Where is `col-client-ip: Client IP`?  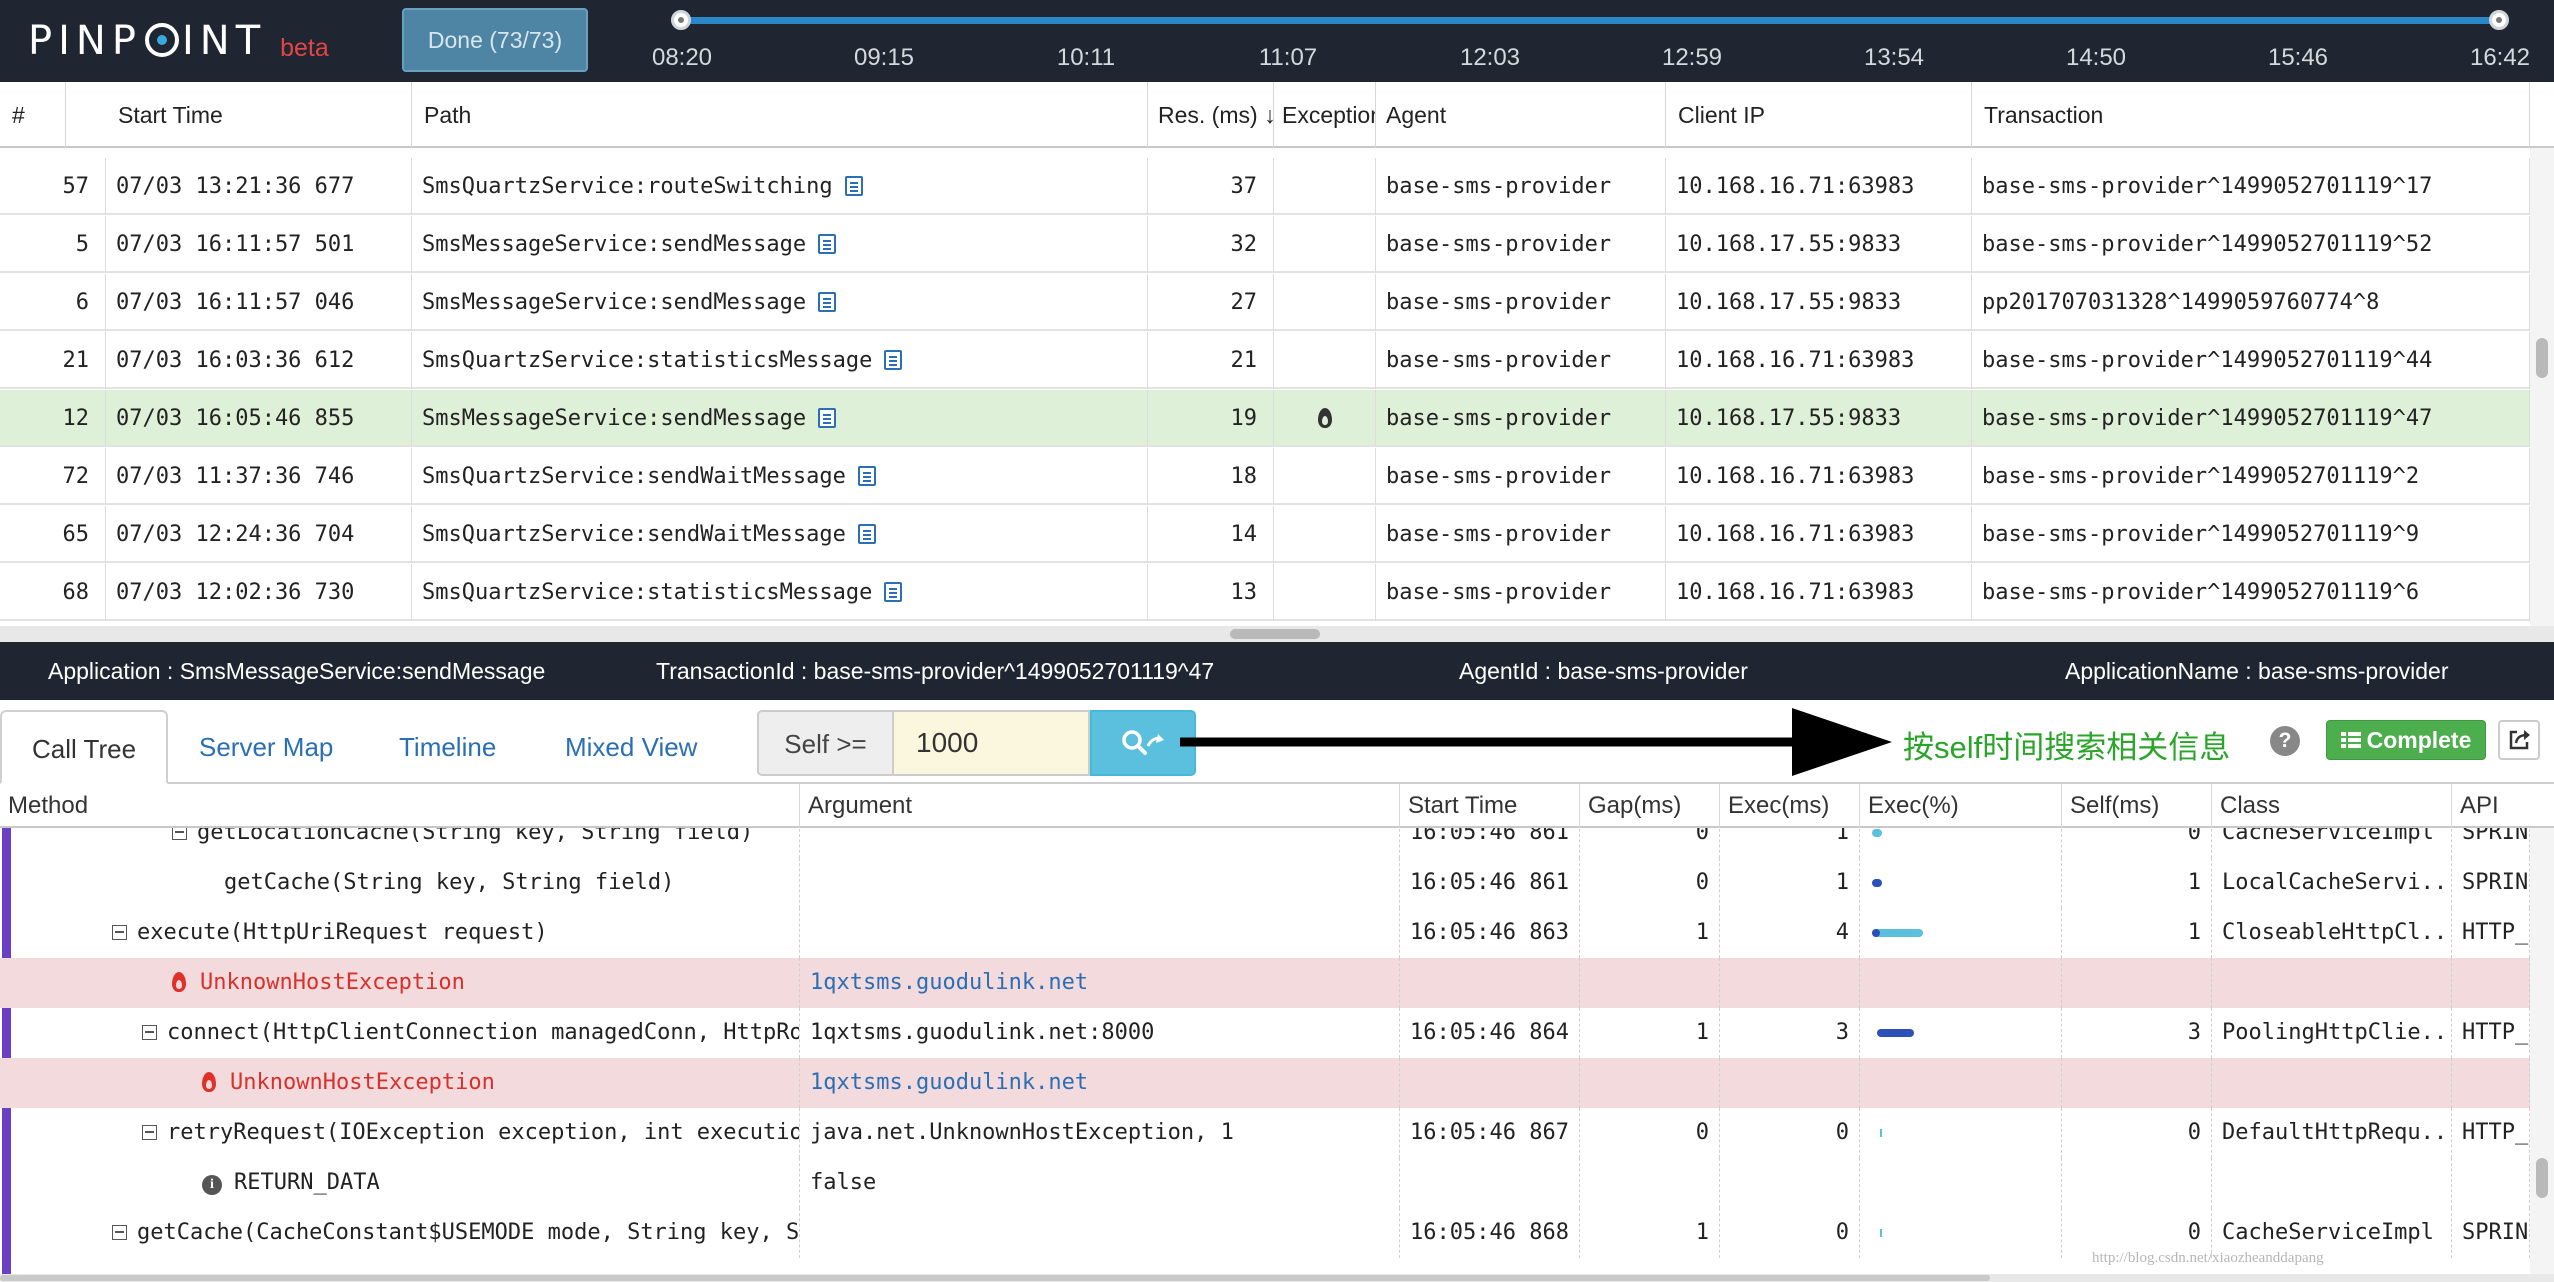 col-client-ip: Client IP is located at coordinates (1819, 115).